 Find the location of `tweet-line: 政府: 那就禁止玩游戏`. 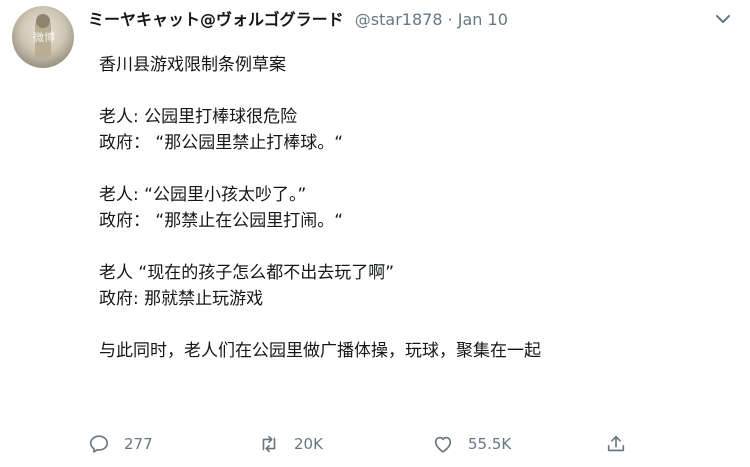

tweet-line: 政府: 那就禁止玩游戏 is located at coordinates (181, 299).